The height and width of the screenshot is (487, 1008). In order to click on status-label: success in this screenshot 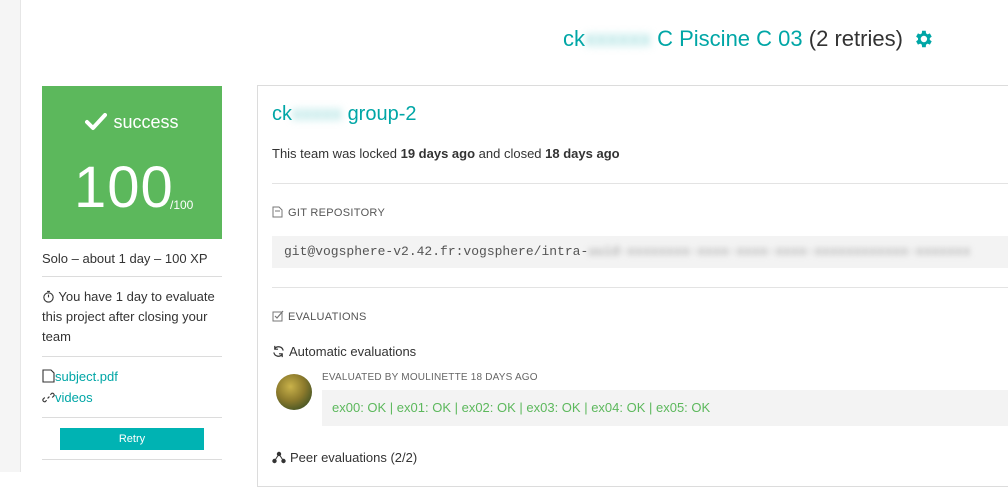, I will do `click(132, 122)`.